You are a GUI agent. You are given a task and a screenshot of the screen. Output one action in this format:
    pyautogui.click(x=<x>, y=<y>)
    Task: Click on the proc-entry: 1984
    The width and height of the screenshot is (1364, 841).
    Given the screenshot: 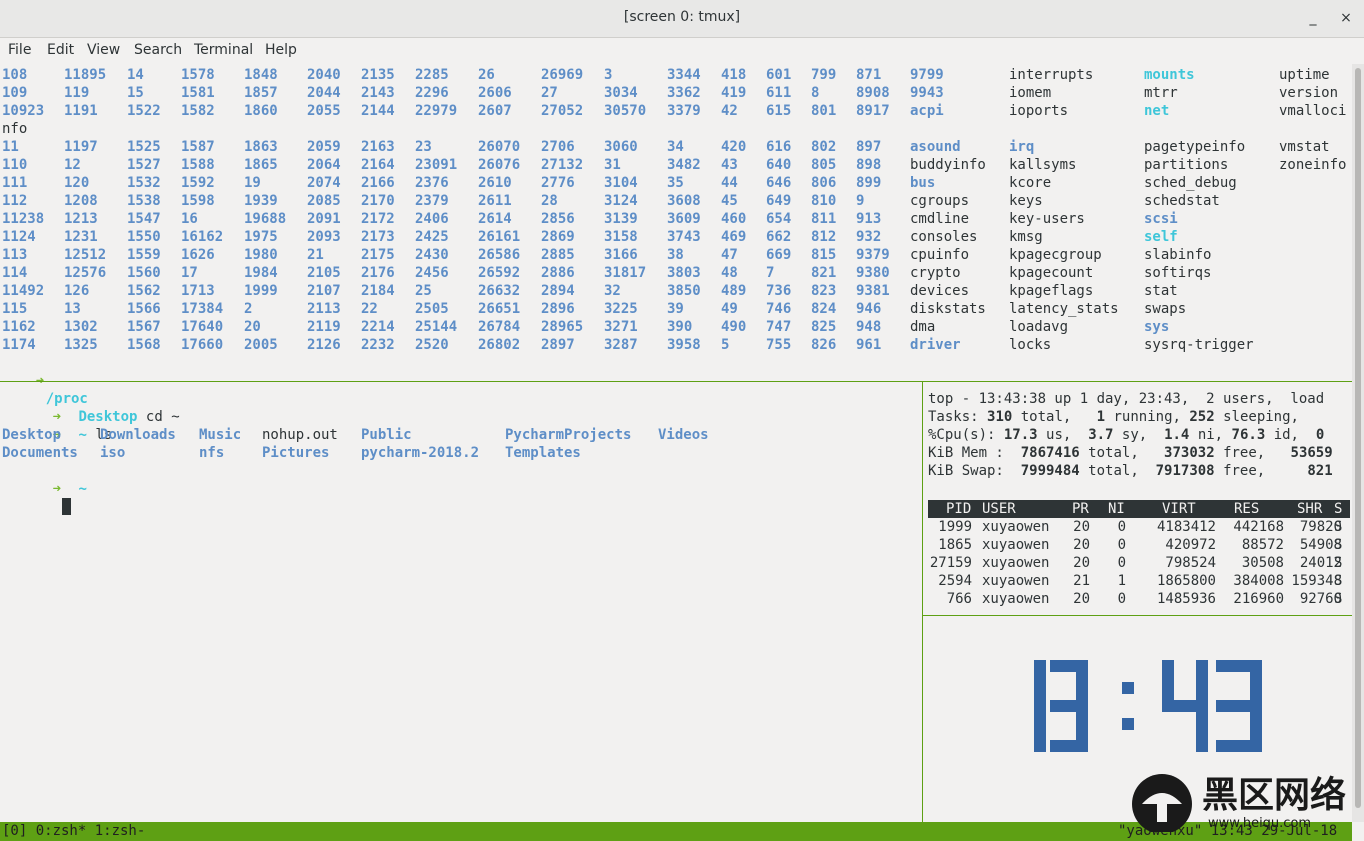 What is the action you would take?
    pyautogui.click(x=261, y=273)
    